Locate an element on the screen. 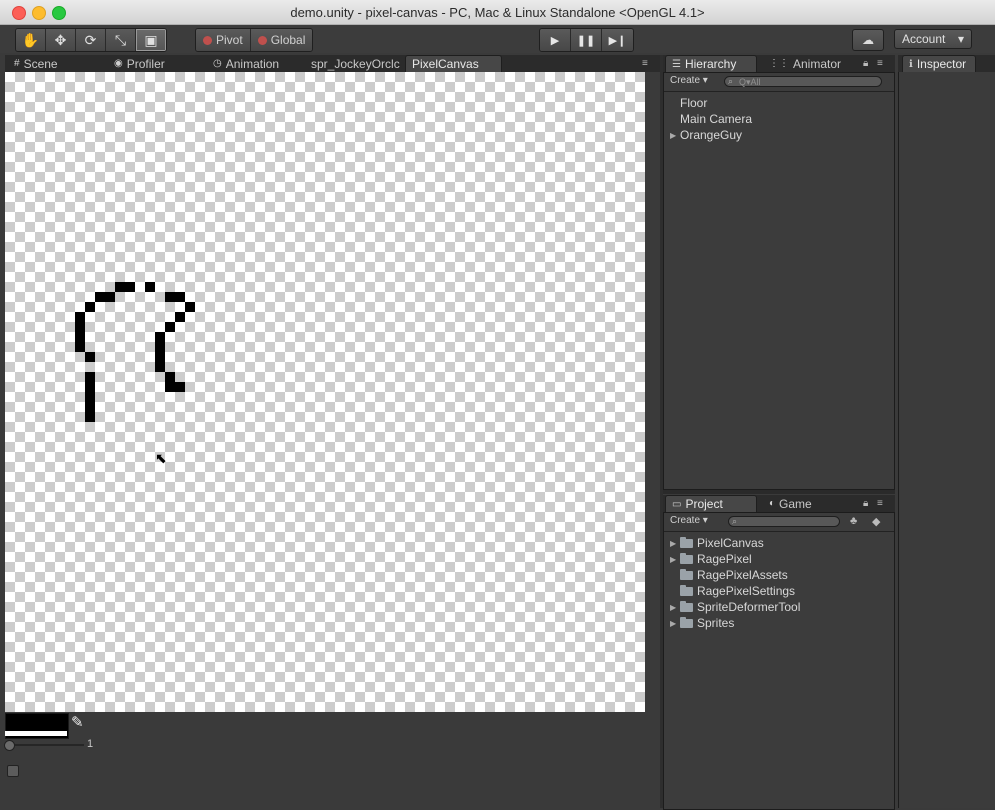 The height and width of the screenshot is (810, 995). filter-by-type-icon: ♣ is located at coordinates (853, 521).